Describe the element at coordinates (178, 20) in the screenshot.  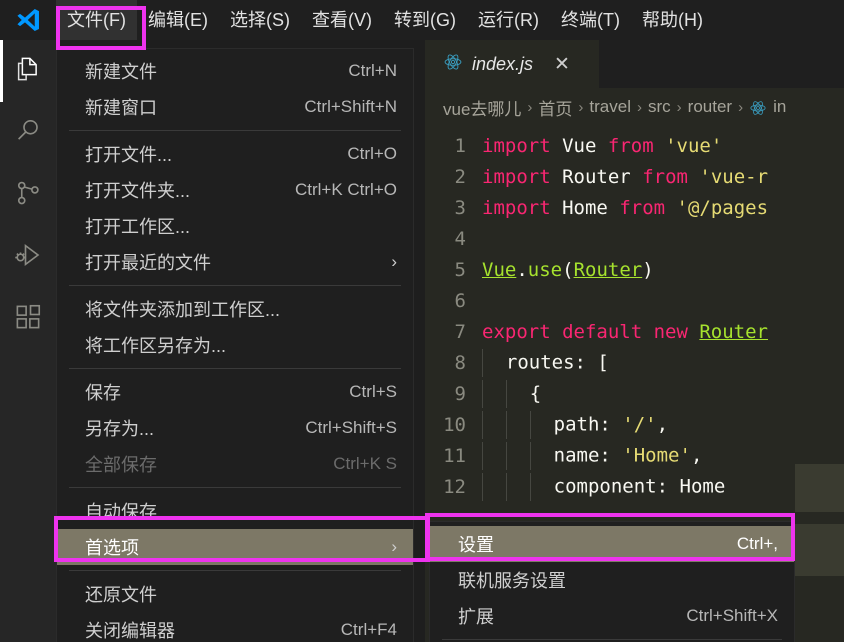
I see `menu-title-edit: 编辑(E)` at that location.